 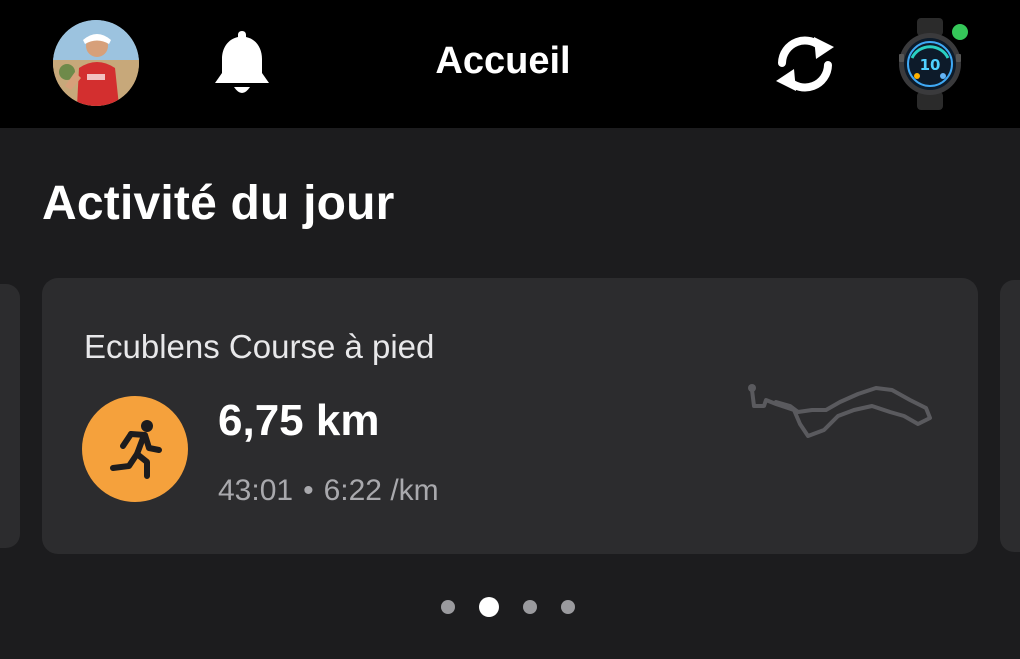 What do you see at coordinates (381, 490) in the screenshot?
I see `activity-pace: 6:22 /km` at bounding box center [381, 490].